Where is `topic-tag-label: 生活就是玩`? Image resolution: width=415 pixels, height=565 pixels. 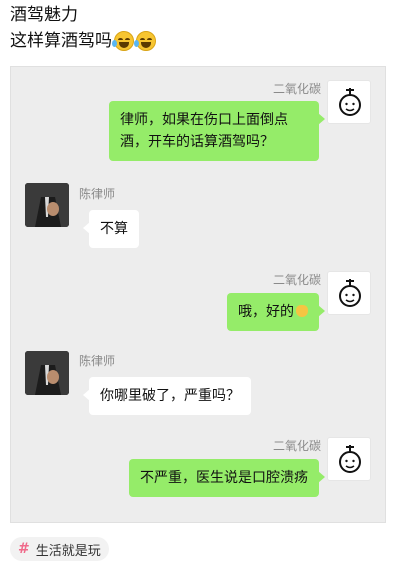 topic-tag-label: 生活就是玩 is located at coordinates (68, 551).